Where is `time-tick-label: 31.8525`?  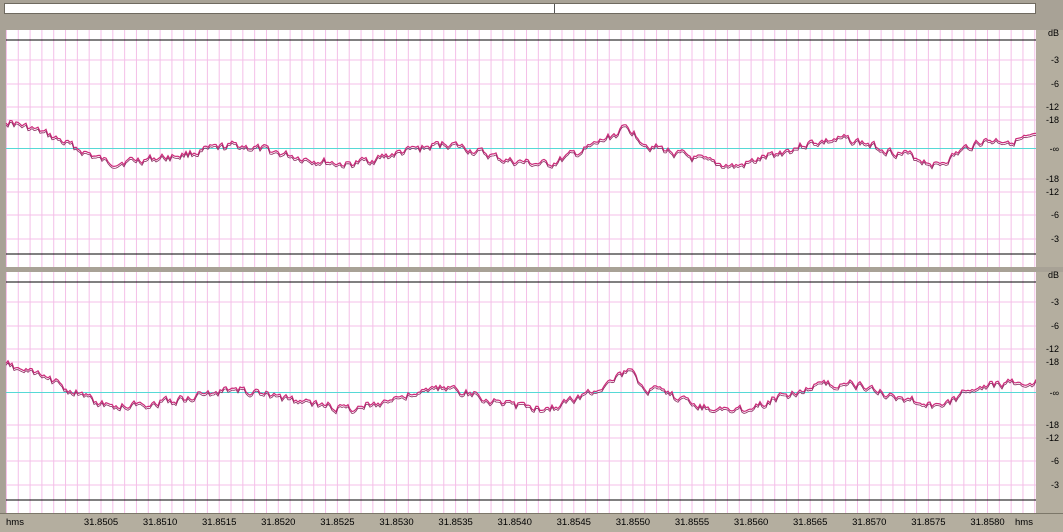 time-tick-label: 31.8525 is located at coordinates (337, 522).